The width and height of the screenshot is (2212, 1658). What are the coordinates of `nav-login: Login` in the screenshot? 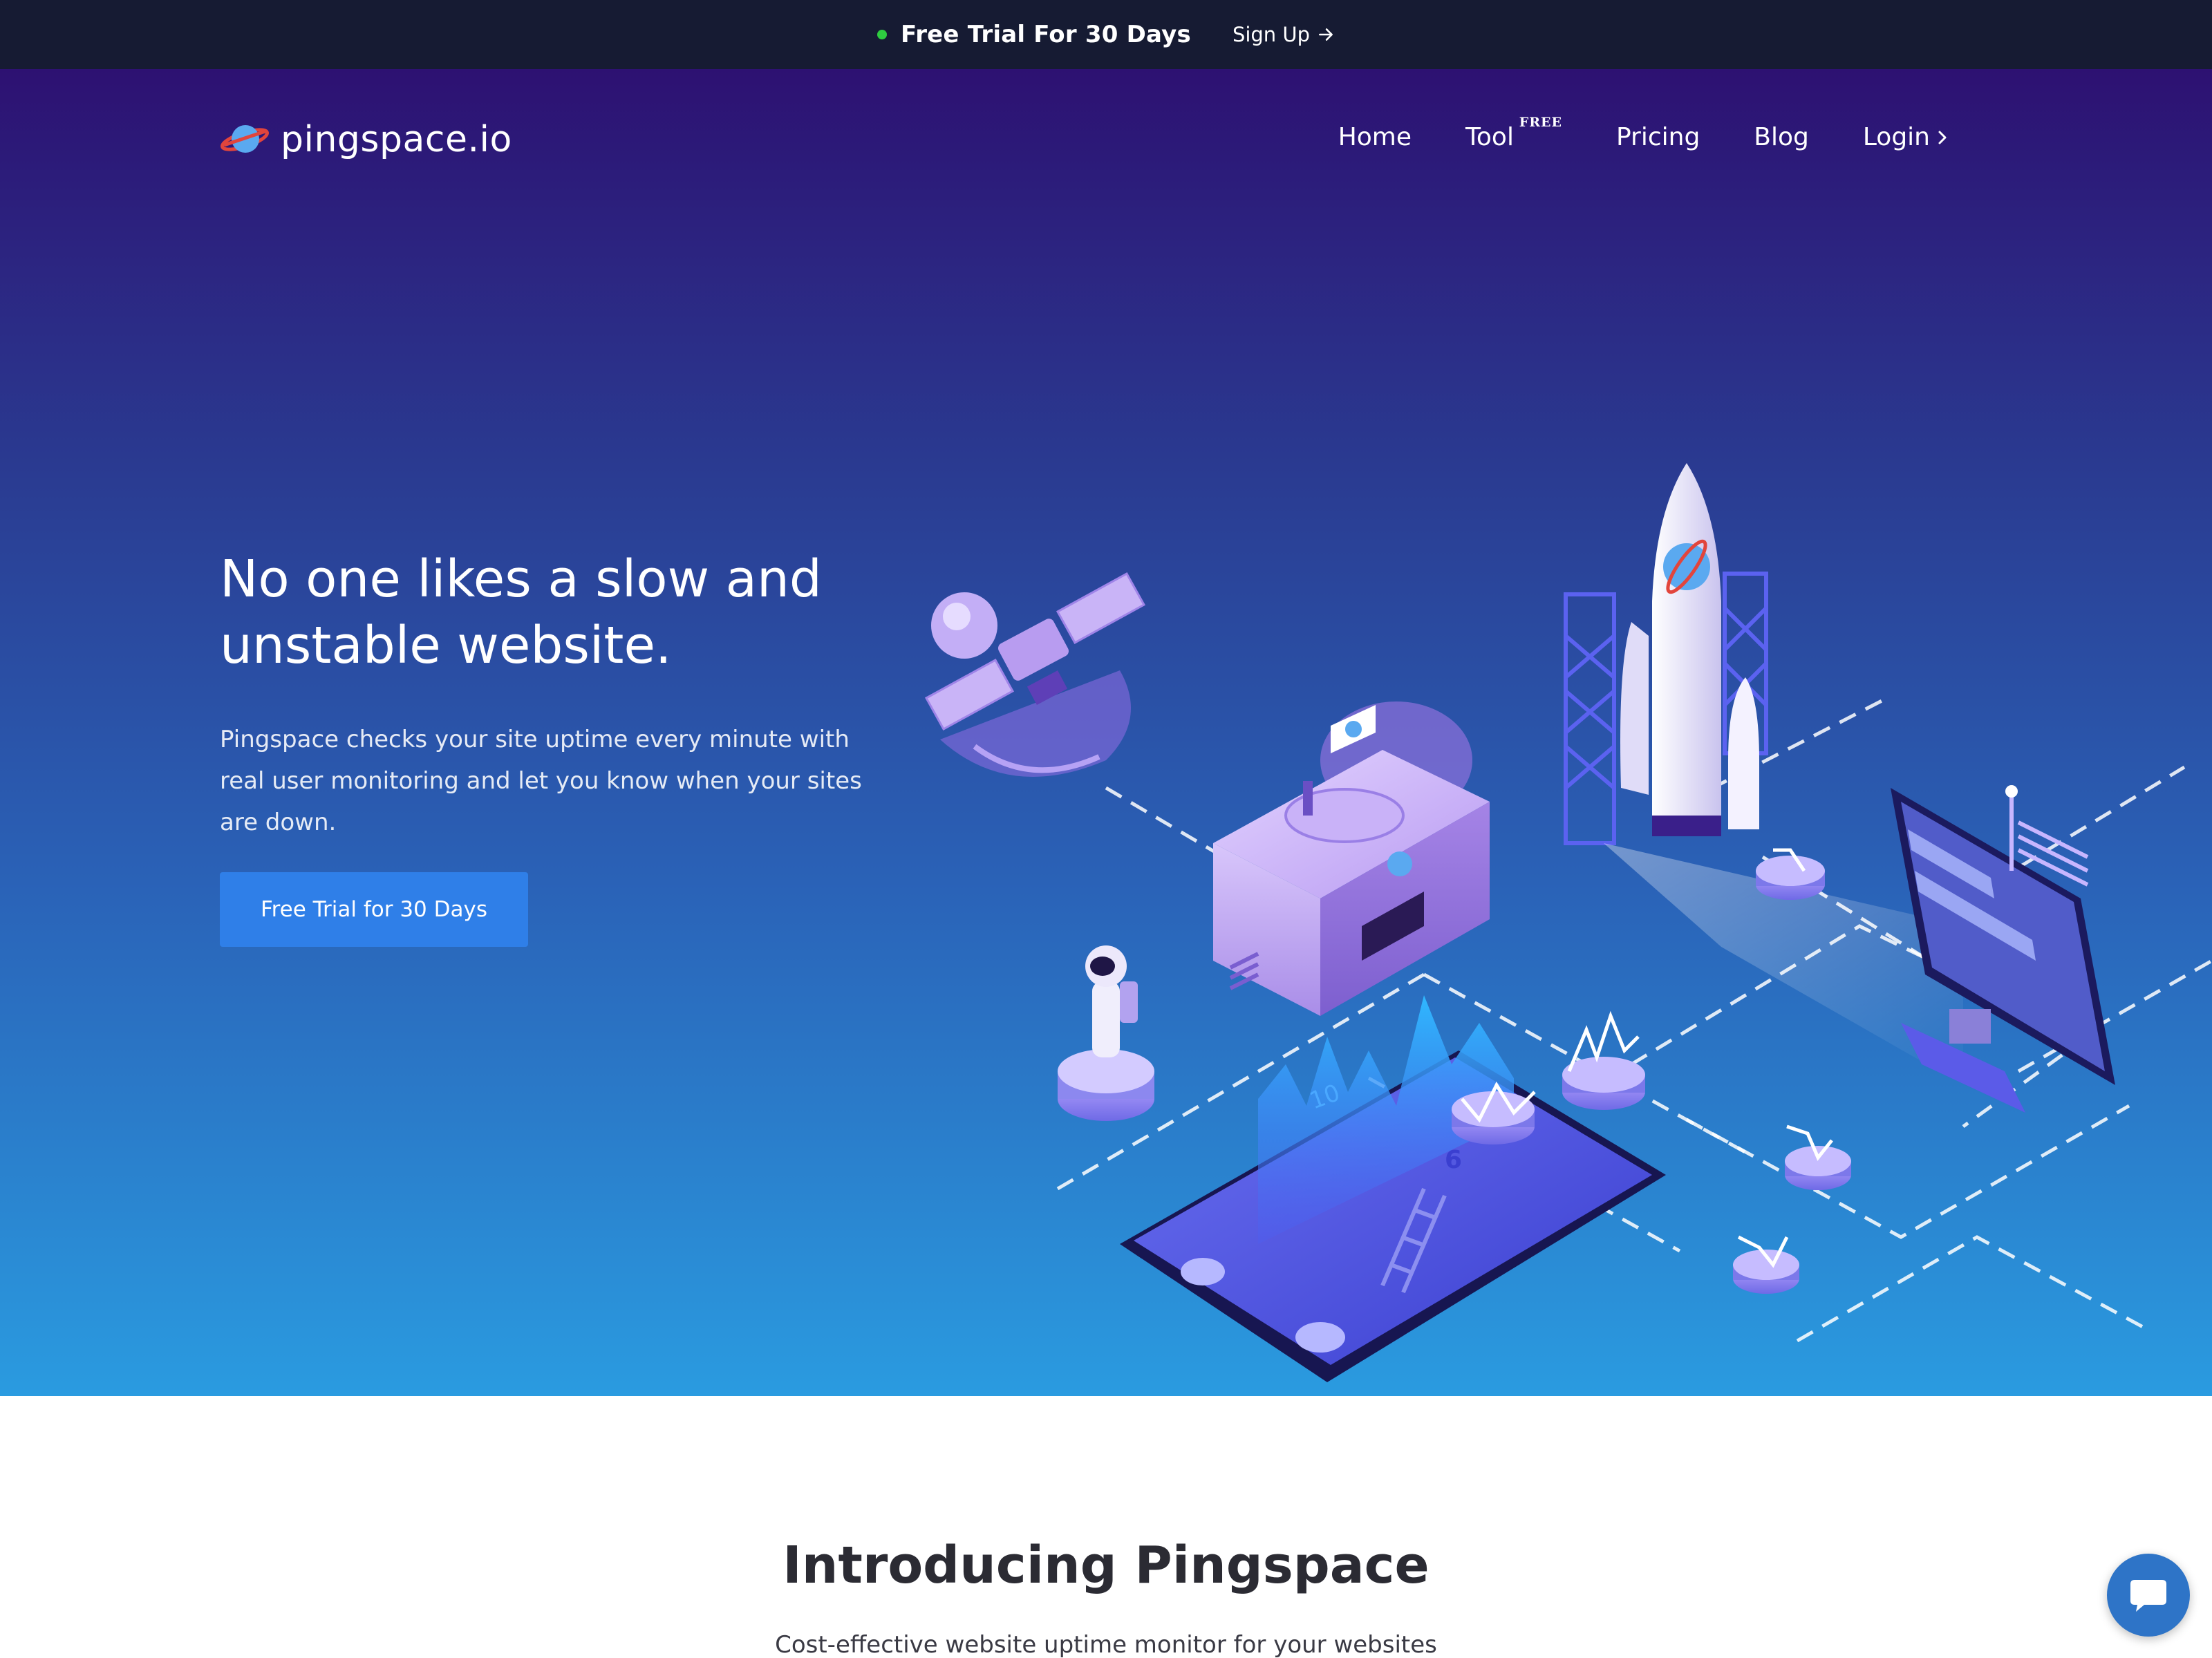 It's located at (1906, 137).